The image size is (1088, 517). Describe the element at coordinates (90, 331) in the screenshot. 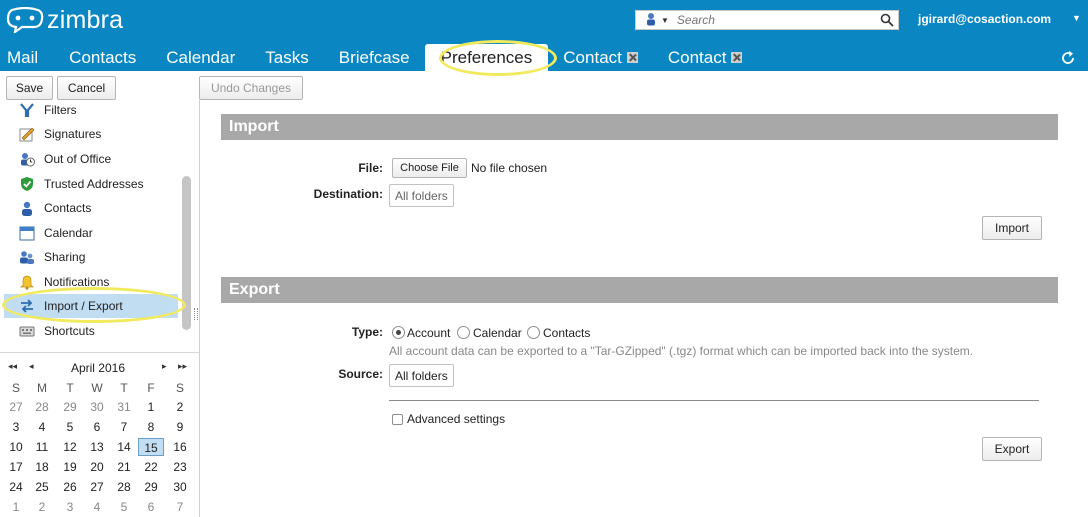

I see `sidebar-item-shortcuts: Shortcuts` at that location.